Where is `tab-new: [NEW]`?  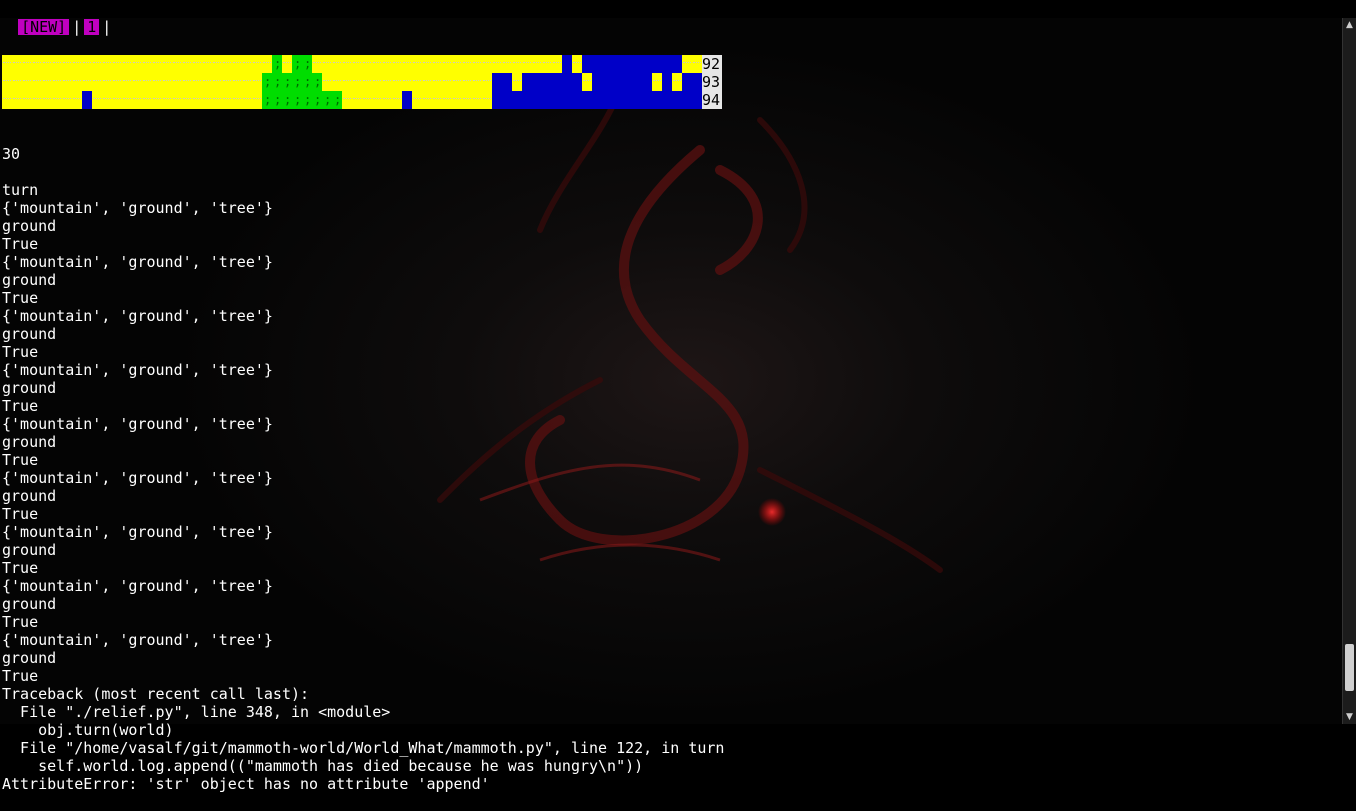 tab-new: [NEW] is located at coordinates (44, 27).